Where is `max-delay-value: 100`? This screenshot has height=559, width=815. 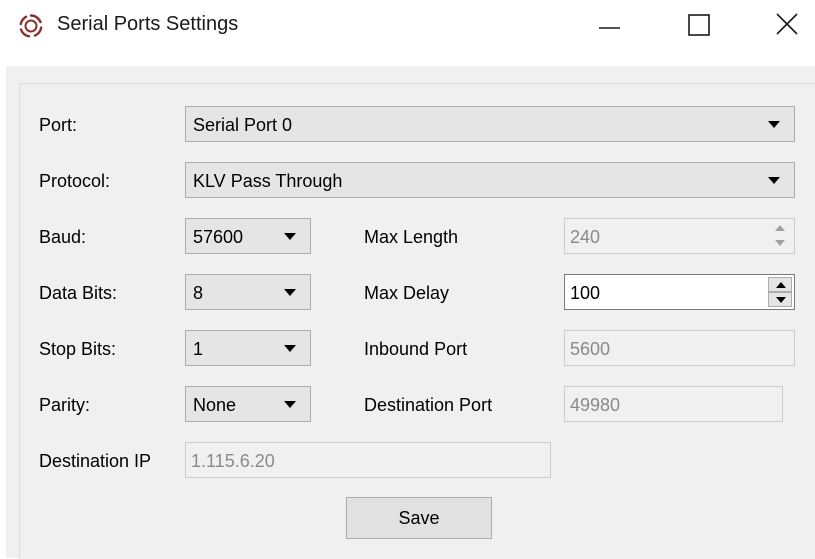 max-delay-value: 100 is located at coordinates (585, 293).